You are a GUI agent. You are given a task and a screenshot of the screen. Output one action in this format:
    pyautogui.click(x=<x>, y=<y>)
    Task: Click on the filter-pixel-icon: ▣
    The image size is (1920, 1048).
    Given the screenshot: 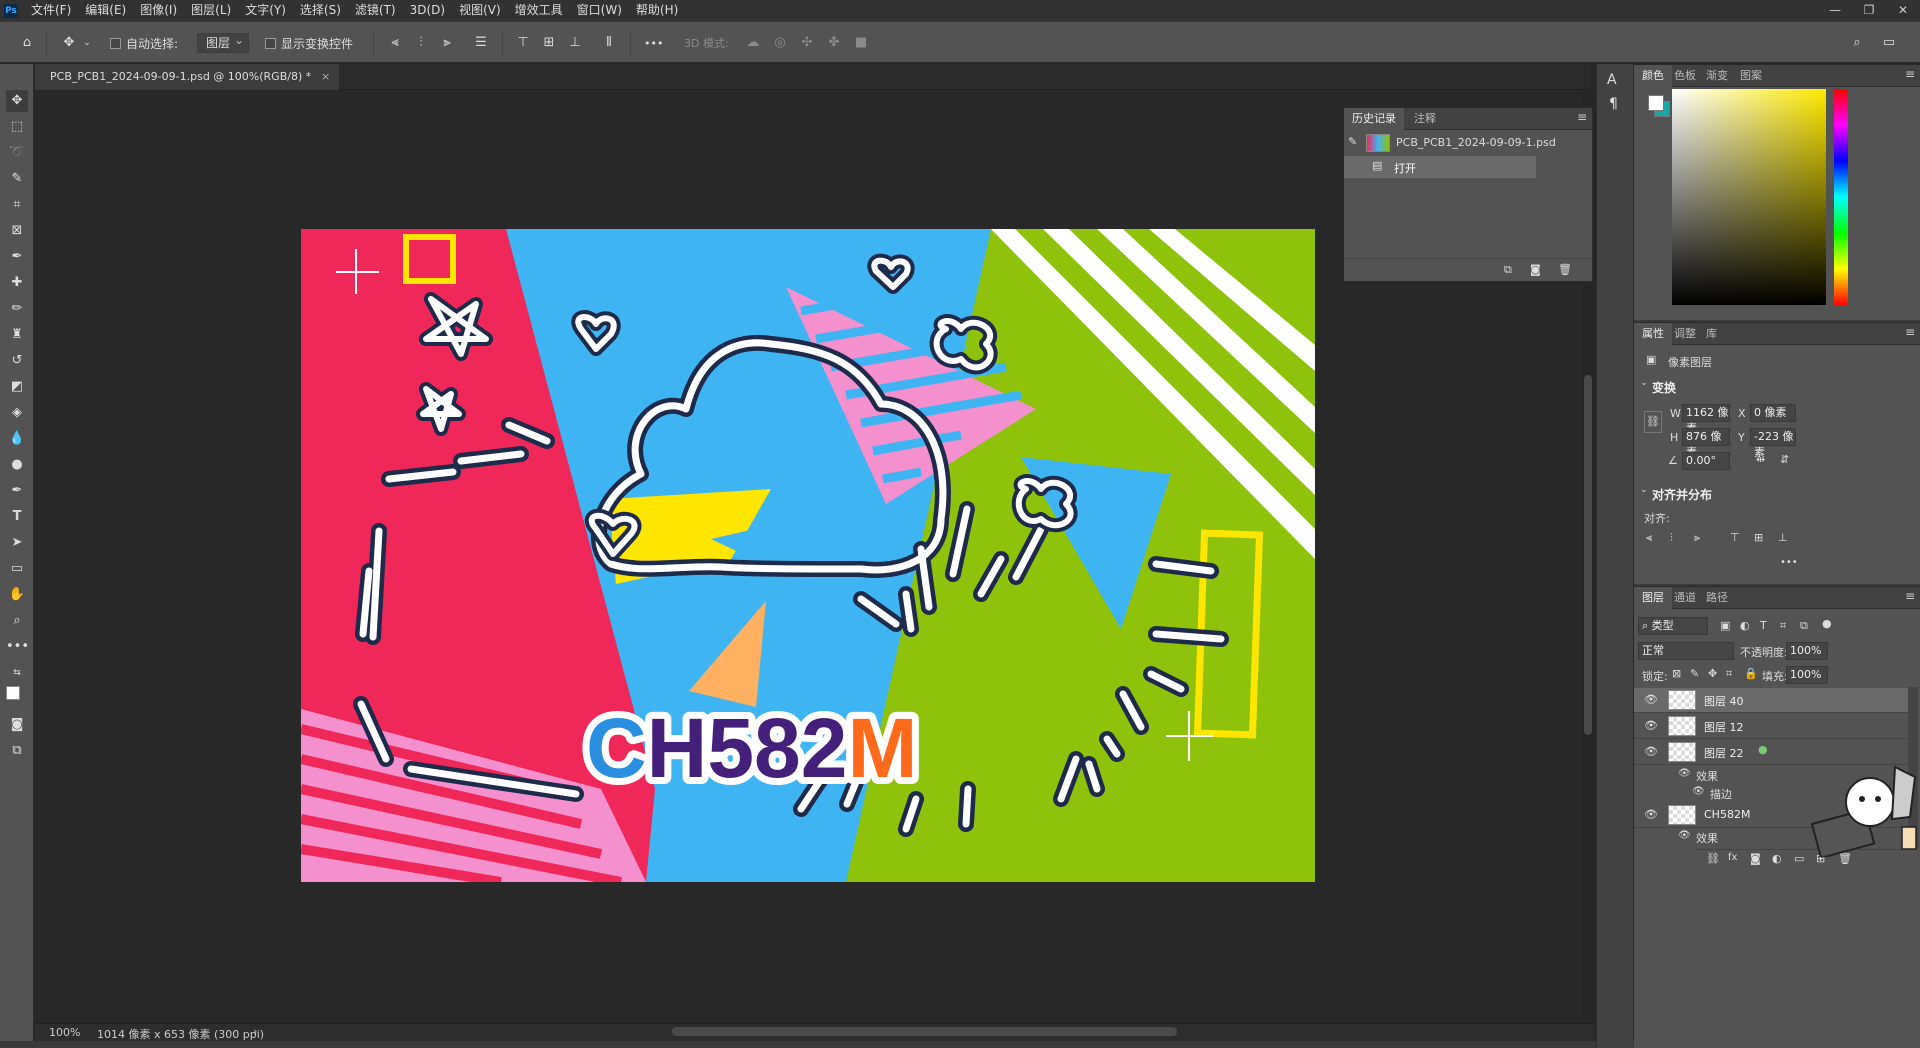 What is the action you would take?
    pyautogui.click(x=1725, y=625)
    